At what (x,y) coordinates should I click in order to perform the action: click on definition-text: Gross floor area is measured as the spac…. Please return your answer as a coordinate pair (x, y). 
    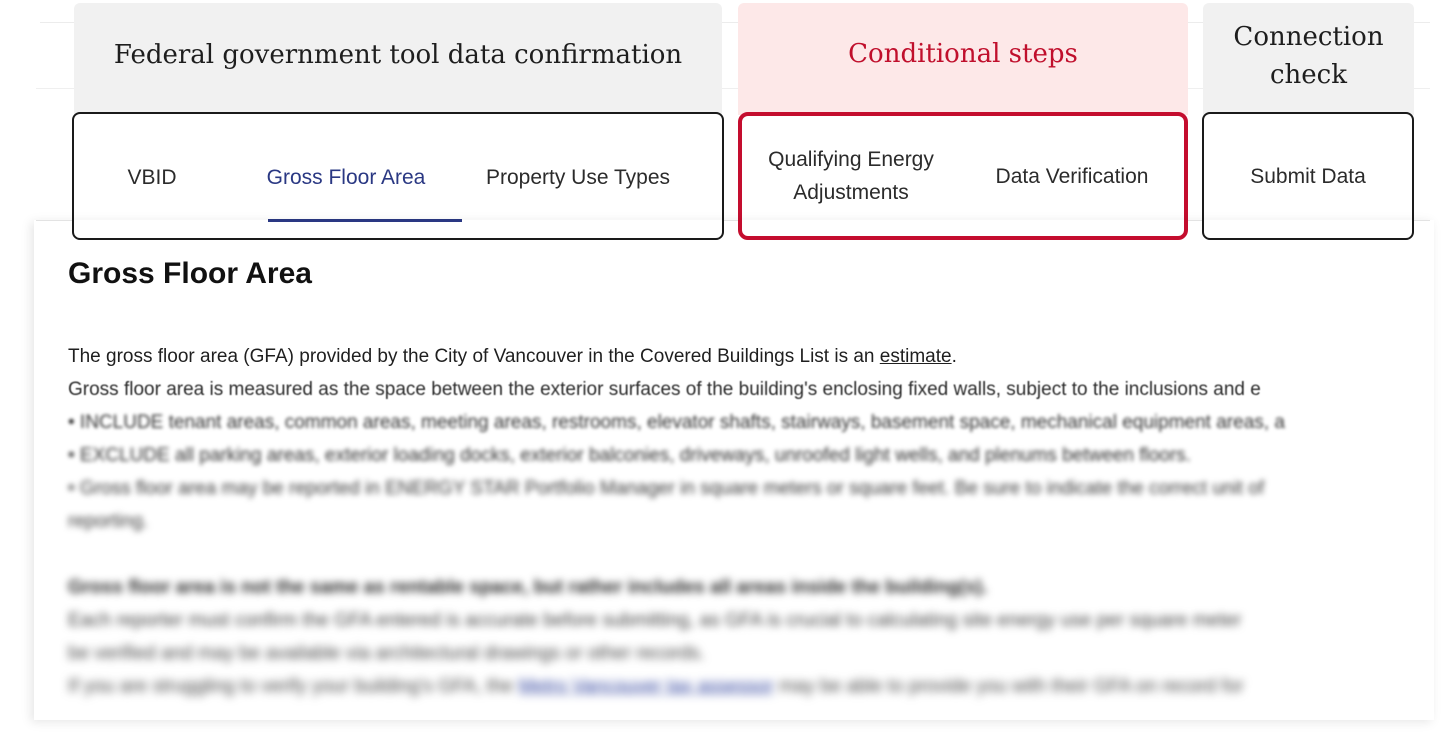
    Looking at the image, I should click on (664, 389).